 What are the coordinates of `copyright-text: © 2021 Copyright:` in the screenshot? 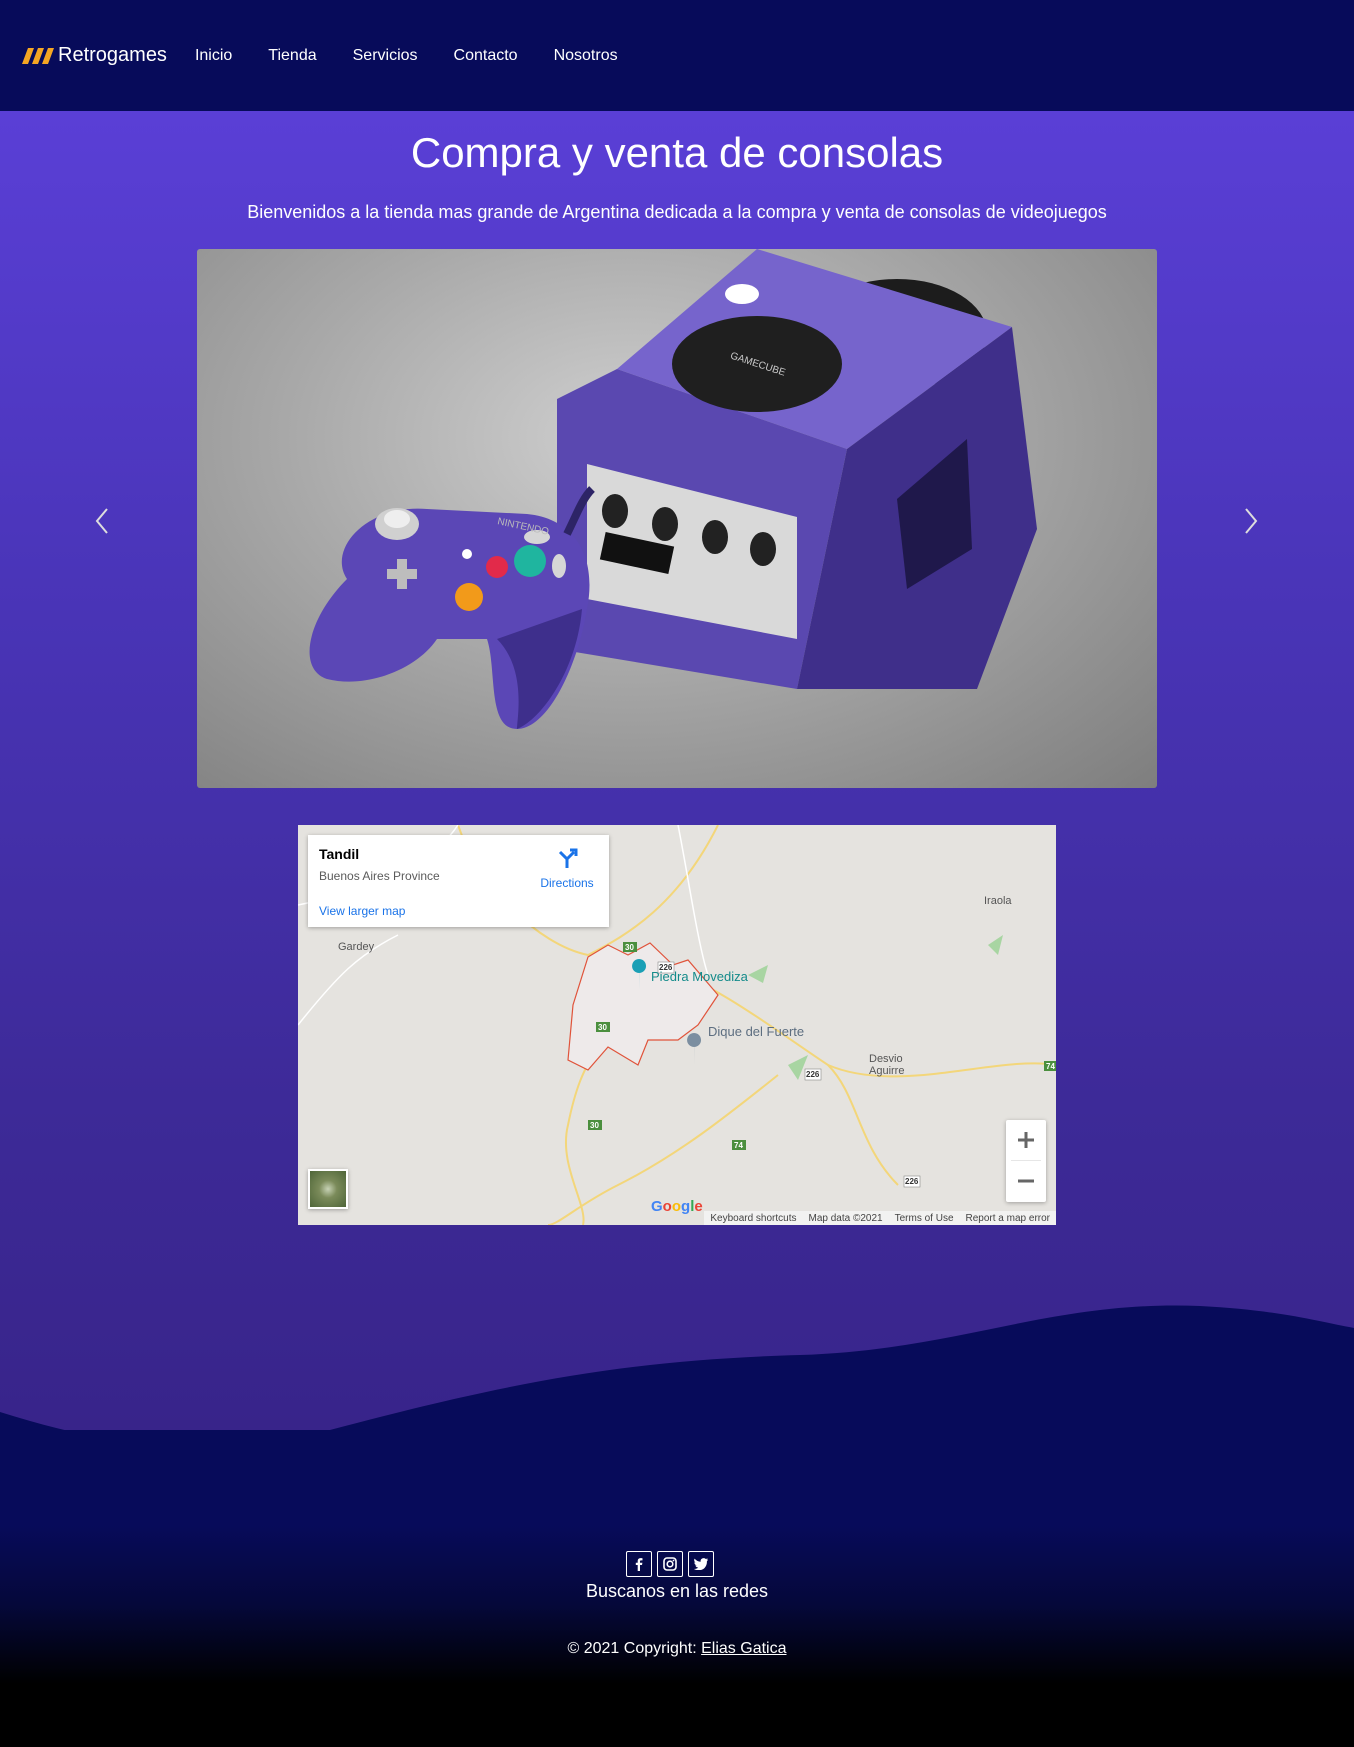 It's located at (634, 1648).